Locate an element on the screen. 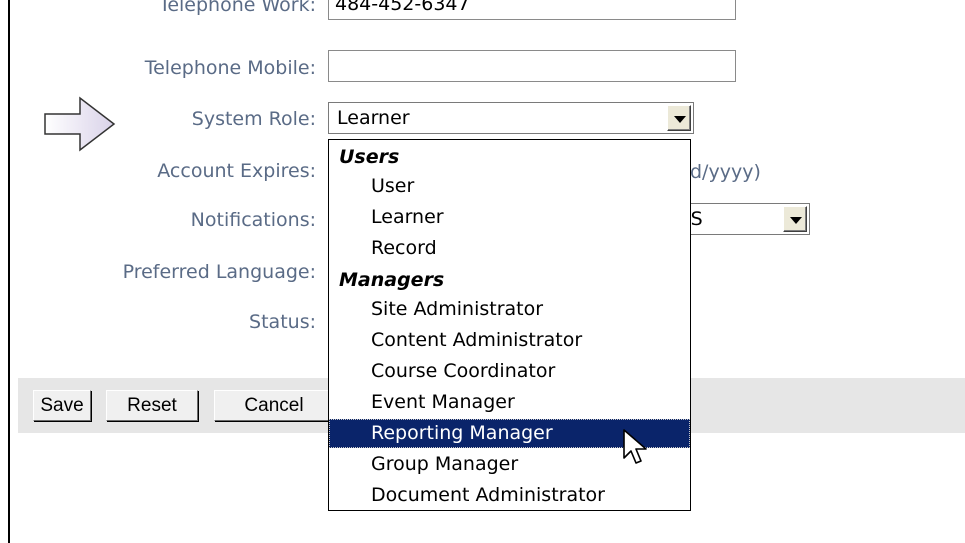 This screenshot has width=965, height=543. system-role-dropdown-button is located at coordinates (679, 118).